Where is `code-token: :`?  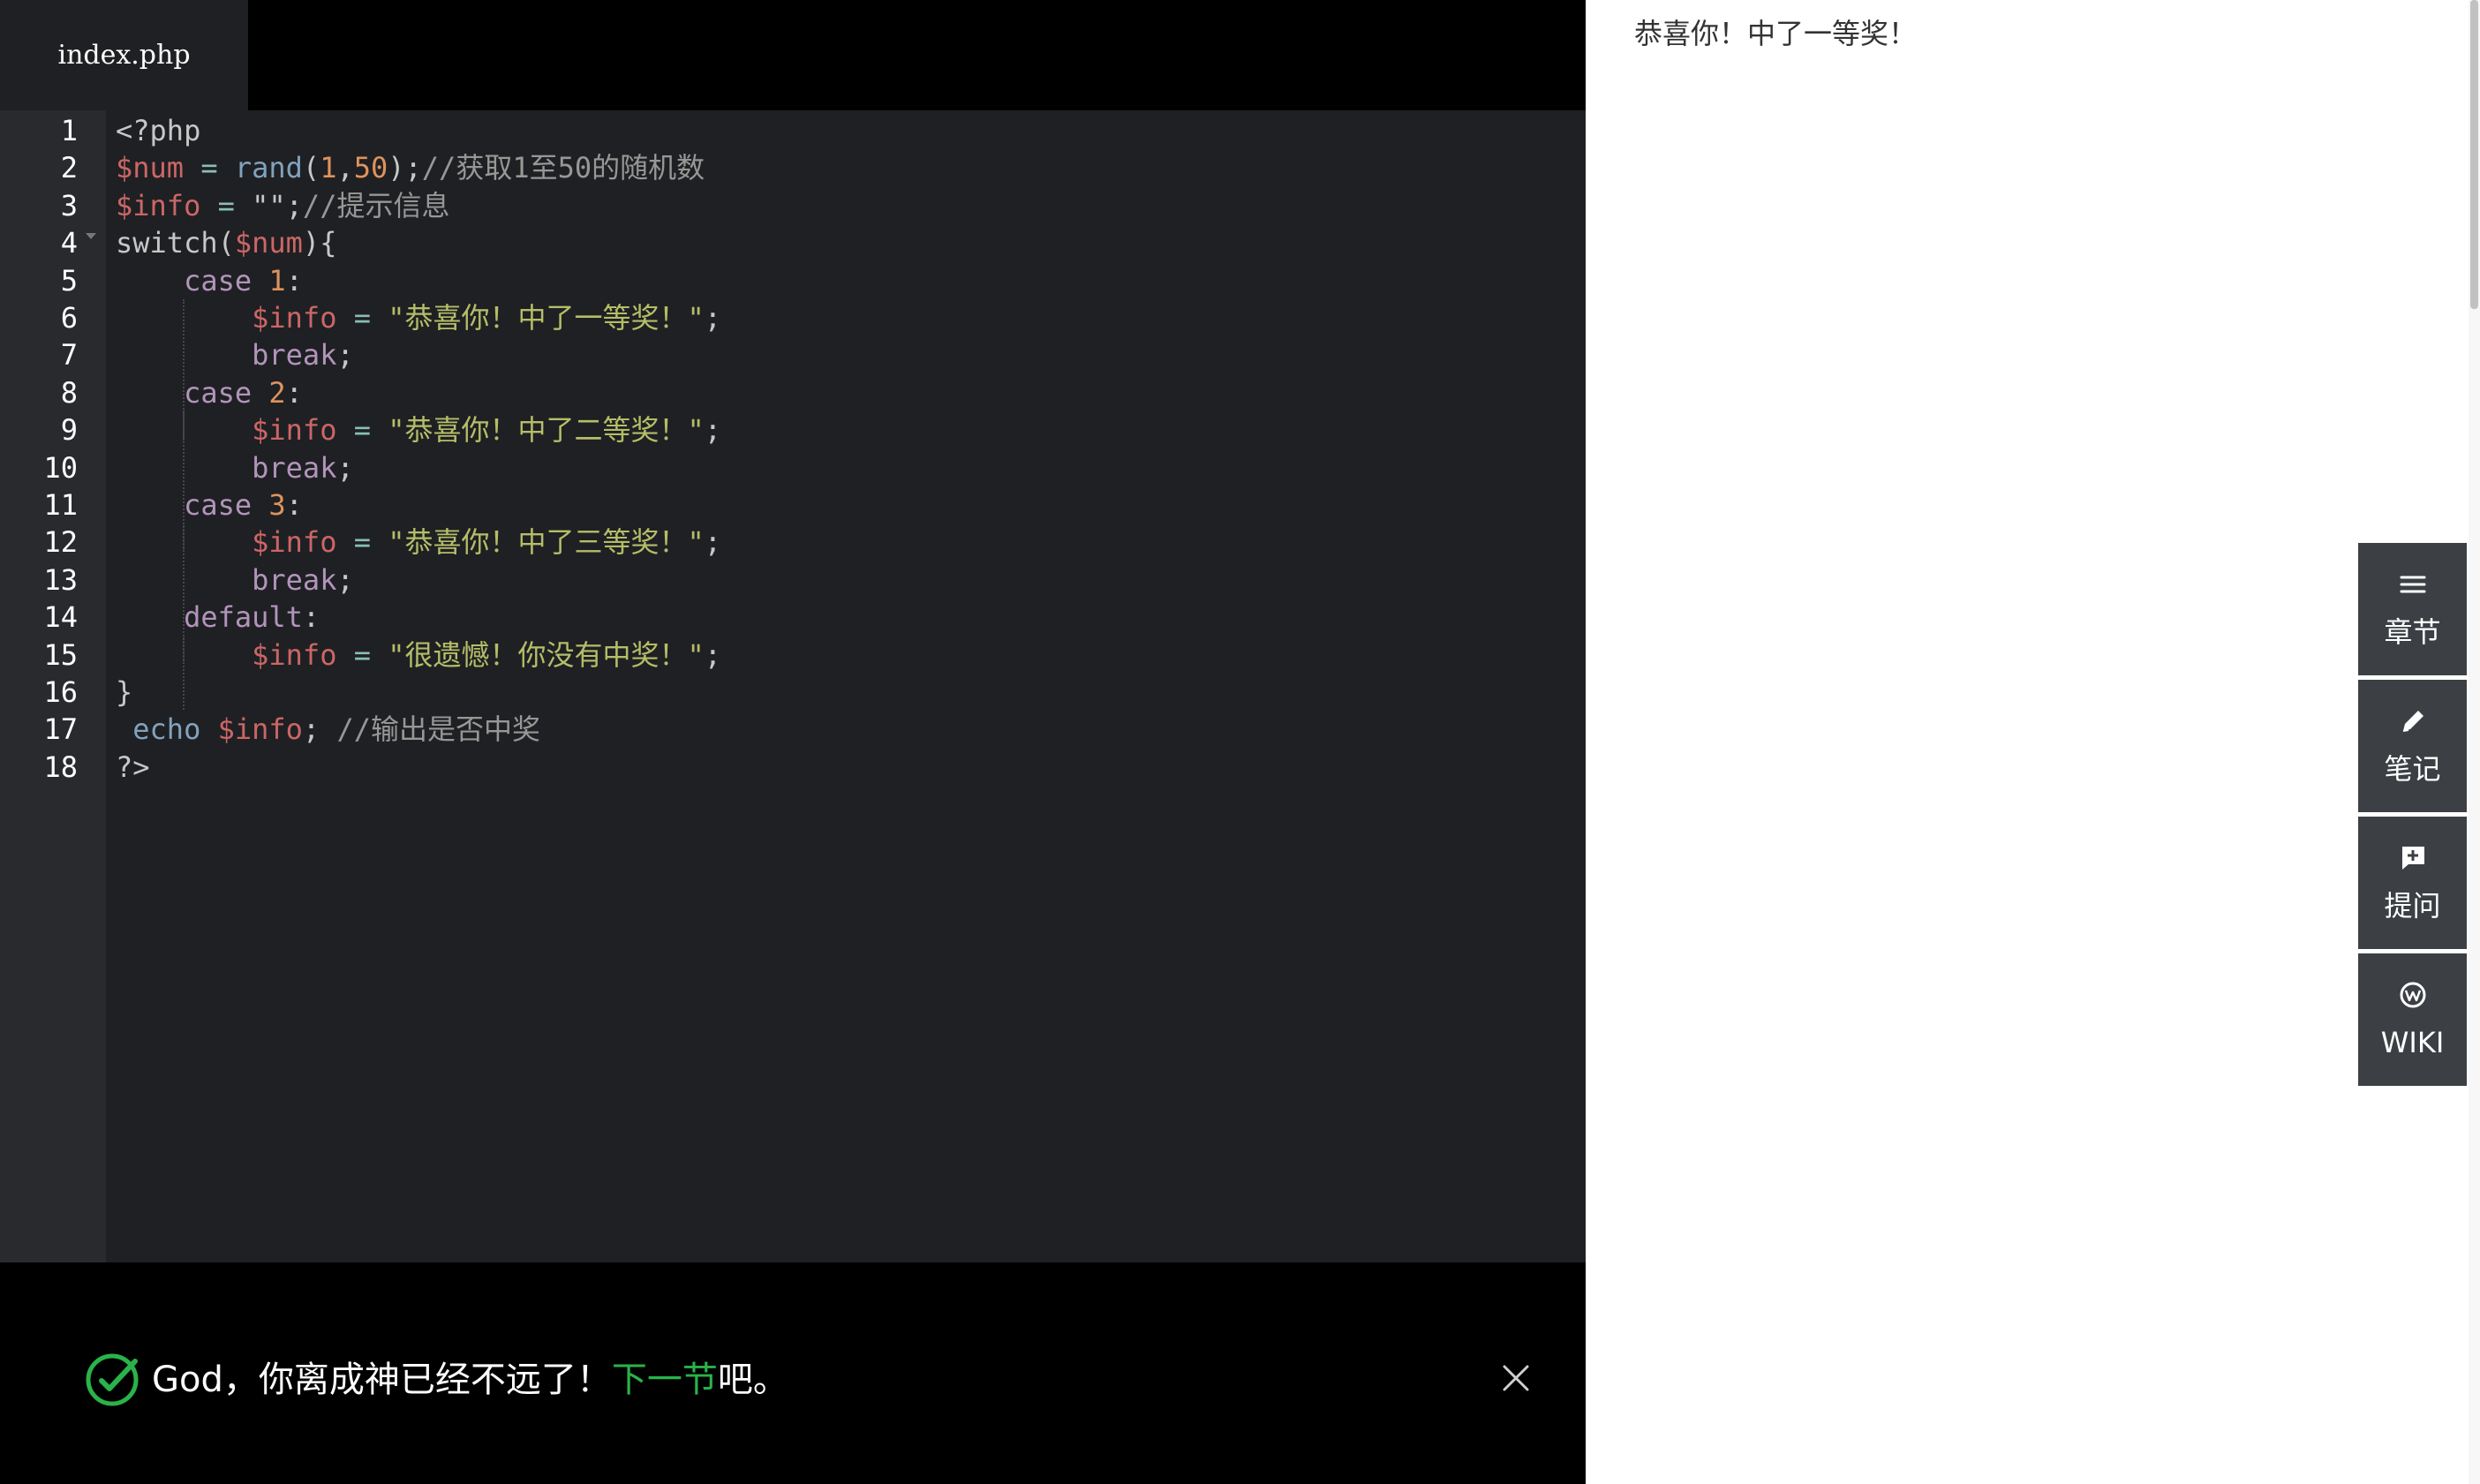
code-token: : is located at coordinates (294, 392).